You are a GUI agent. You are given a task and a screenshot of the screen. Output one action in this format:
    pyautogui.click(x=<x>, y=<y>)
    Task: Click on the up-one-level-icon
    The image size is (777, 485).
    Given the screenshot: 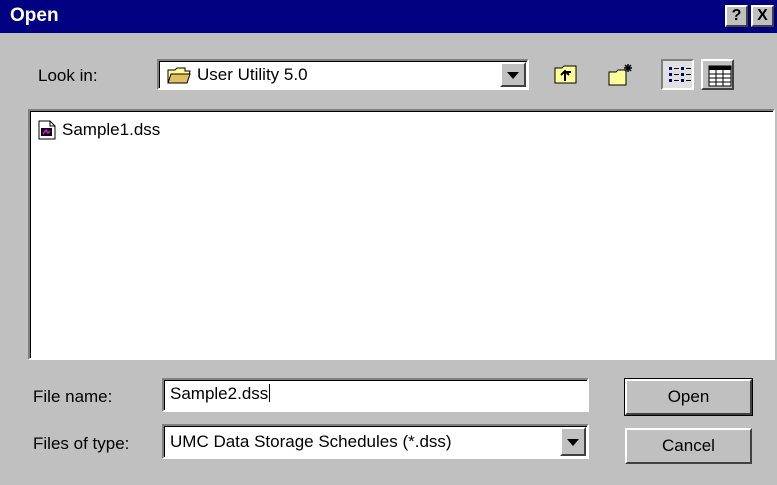 What is the action you would take?
    pyautogui.click(x=565, y=74)
    